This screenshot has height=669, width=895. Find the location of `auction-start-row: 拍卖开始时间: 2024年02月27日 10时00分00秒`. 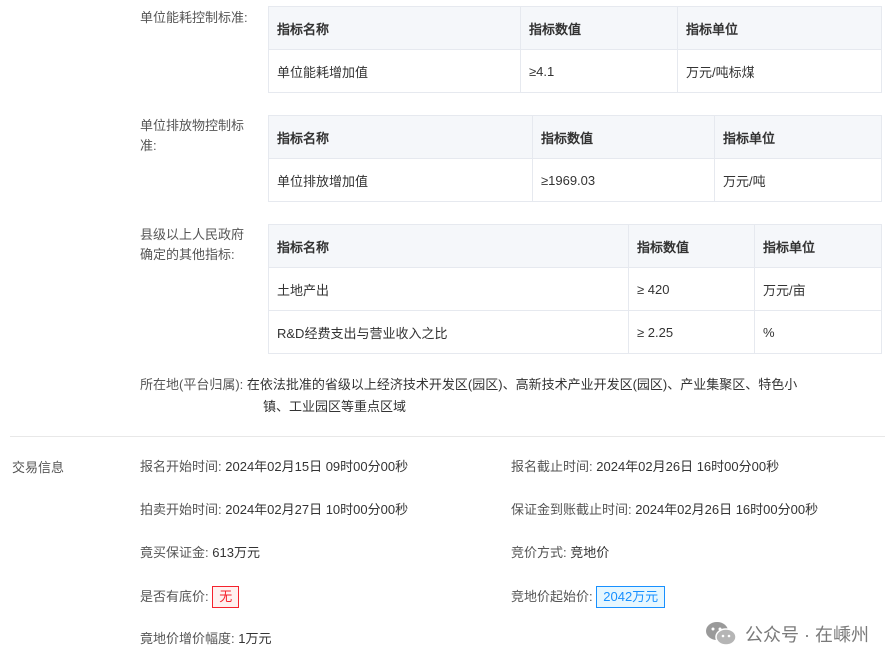

auction-start-row: 拍卖开始时间: 2024年02月27日 10时00分00秒 is located at coordinates (274, 510).